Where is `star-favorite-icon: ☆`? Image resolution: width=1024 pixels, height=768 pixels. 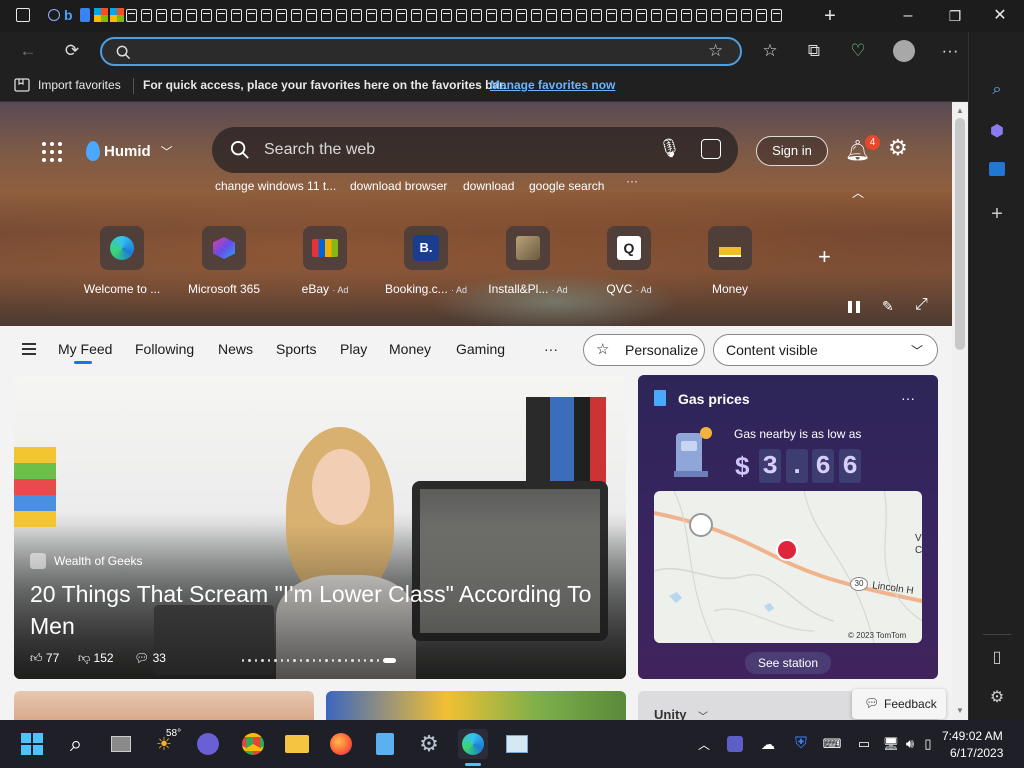
star-favorite-icon: ☆ is located at coordinates (715, 51).